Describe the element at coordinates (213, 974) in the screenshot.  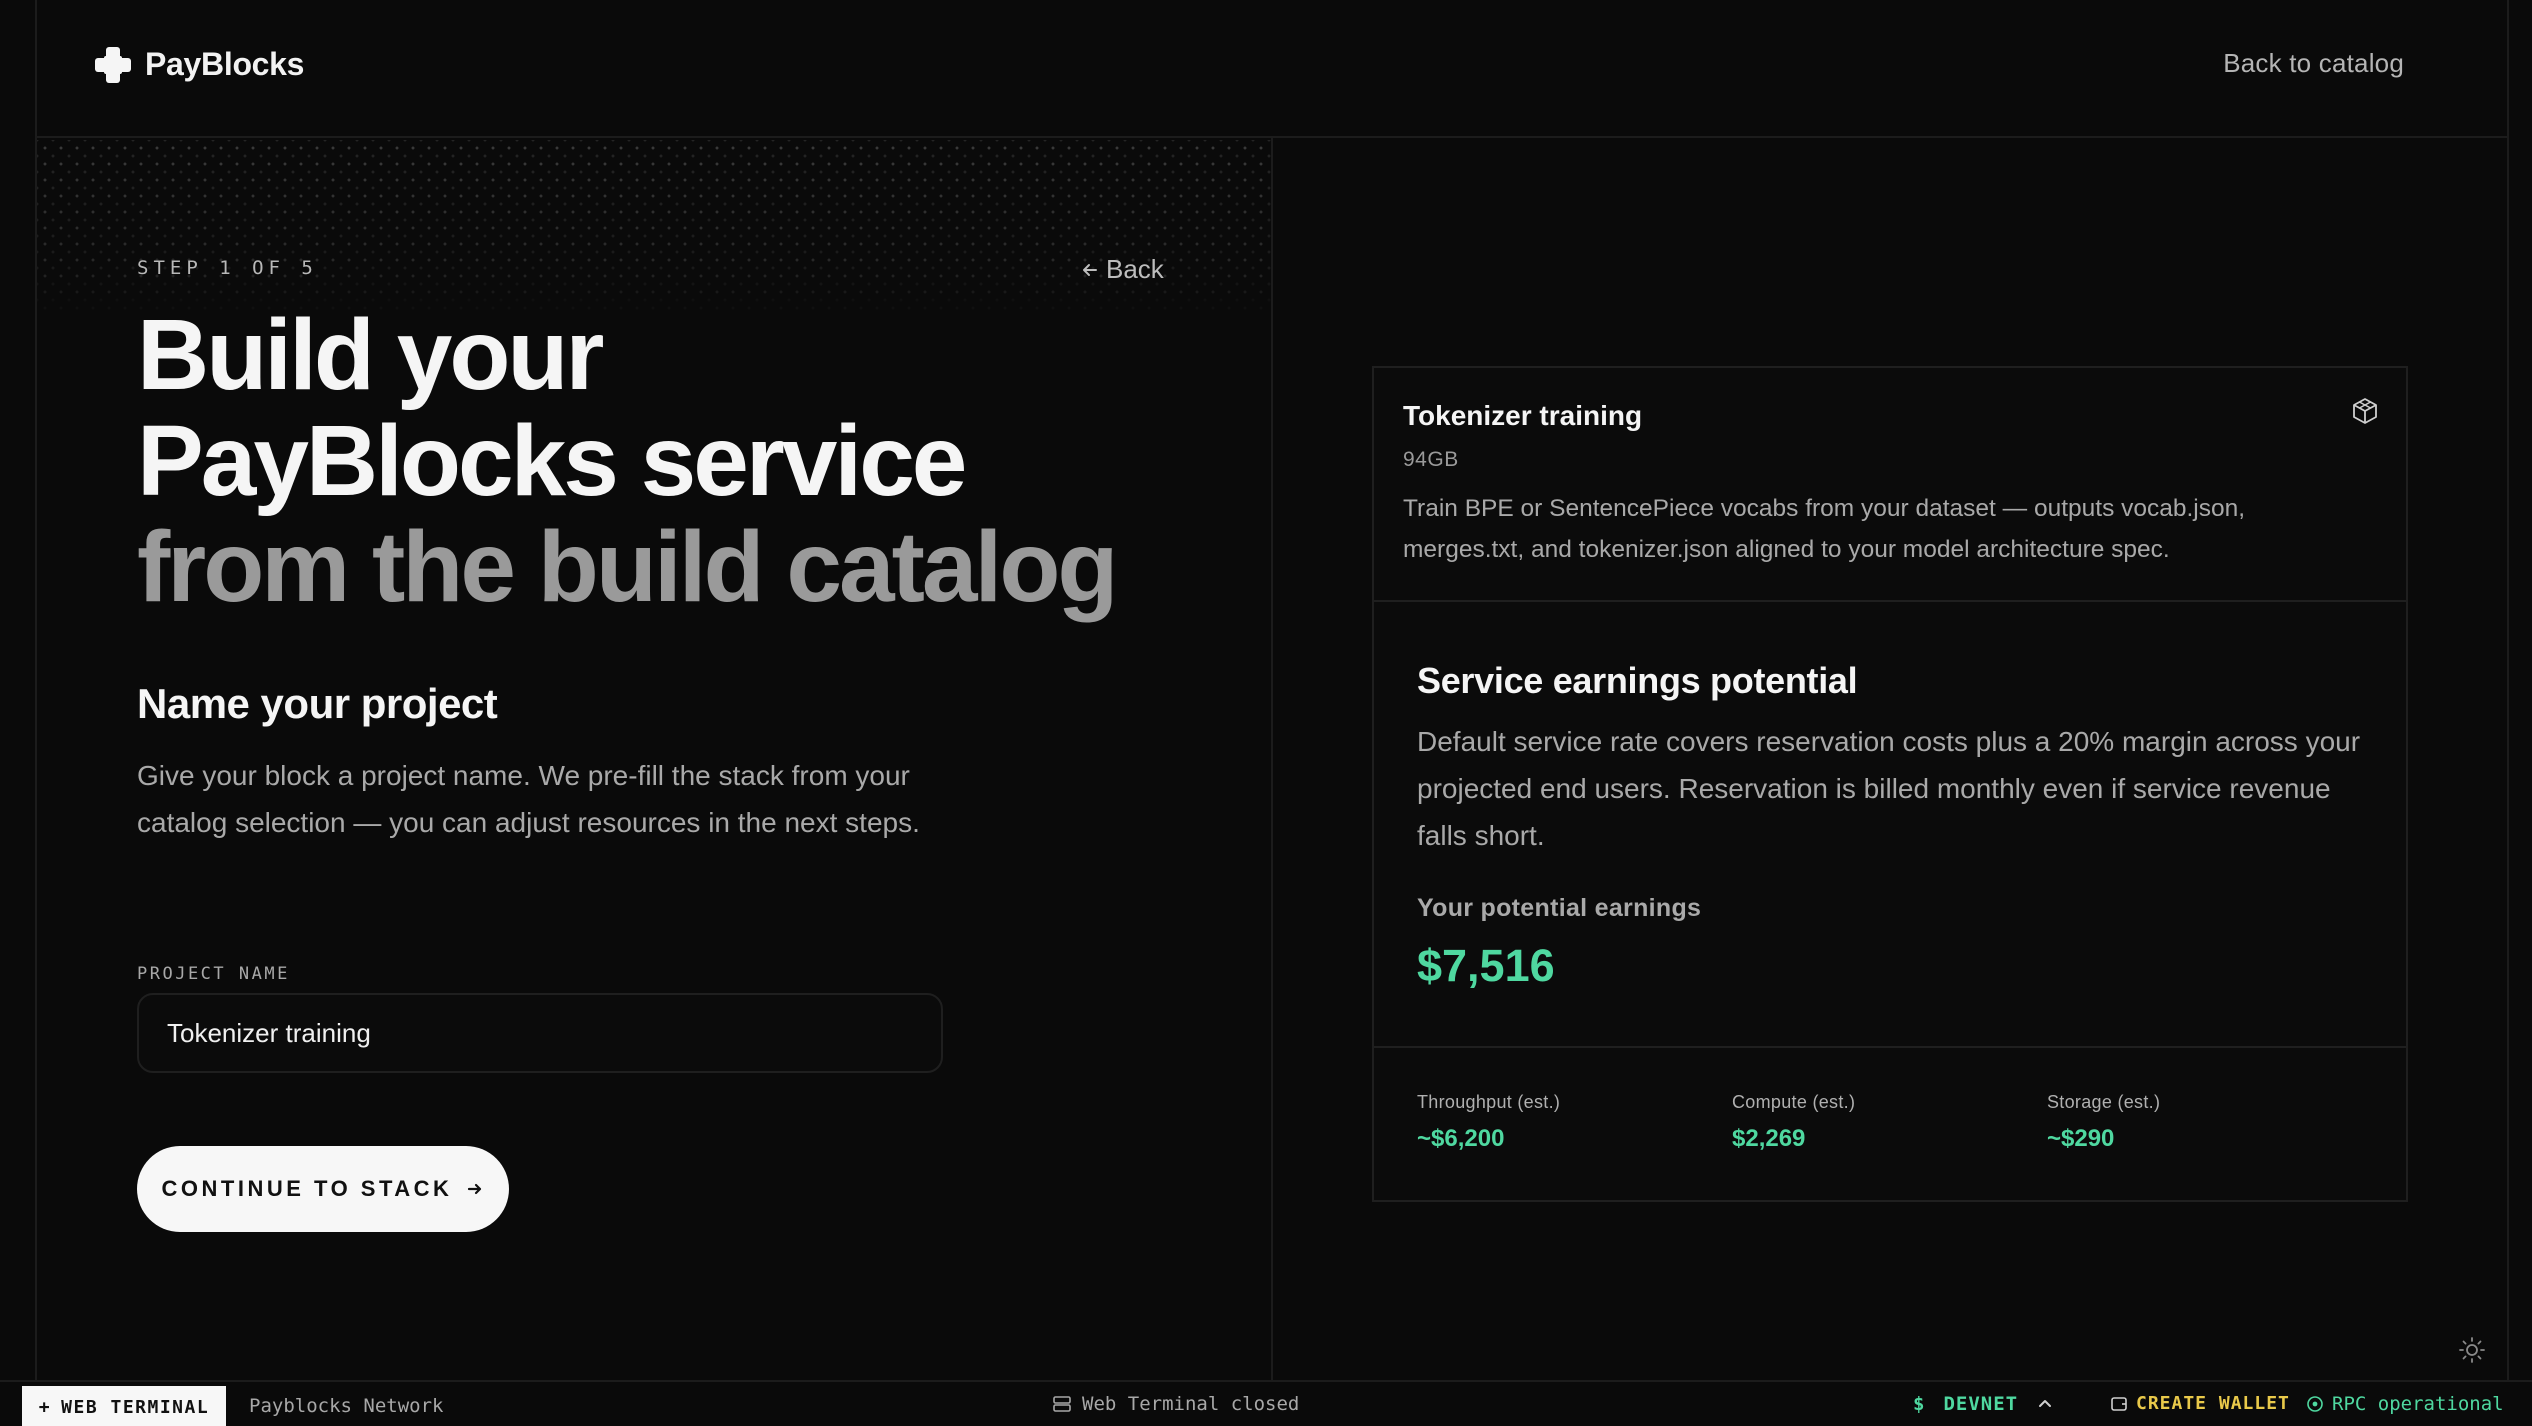
I see `project-name-label: PROJECT NAME` at that location.